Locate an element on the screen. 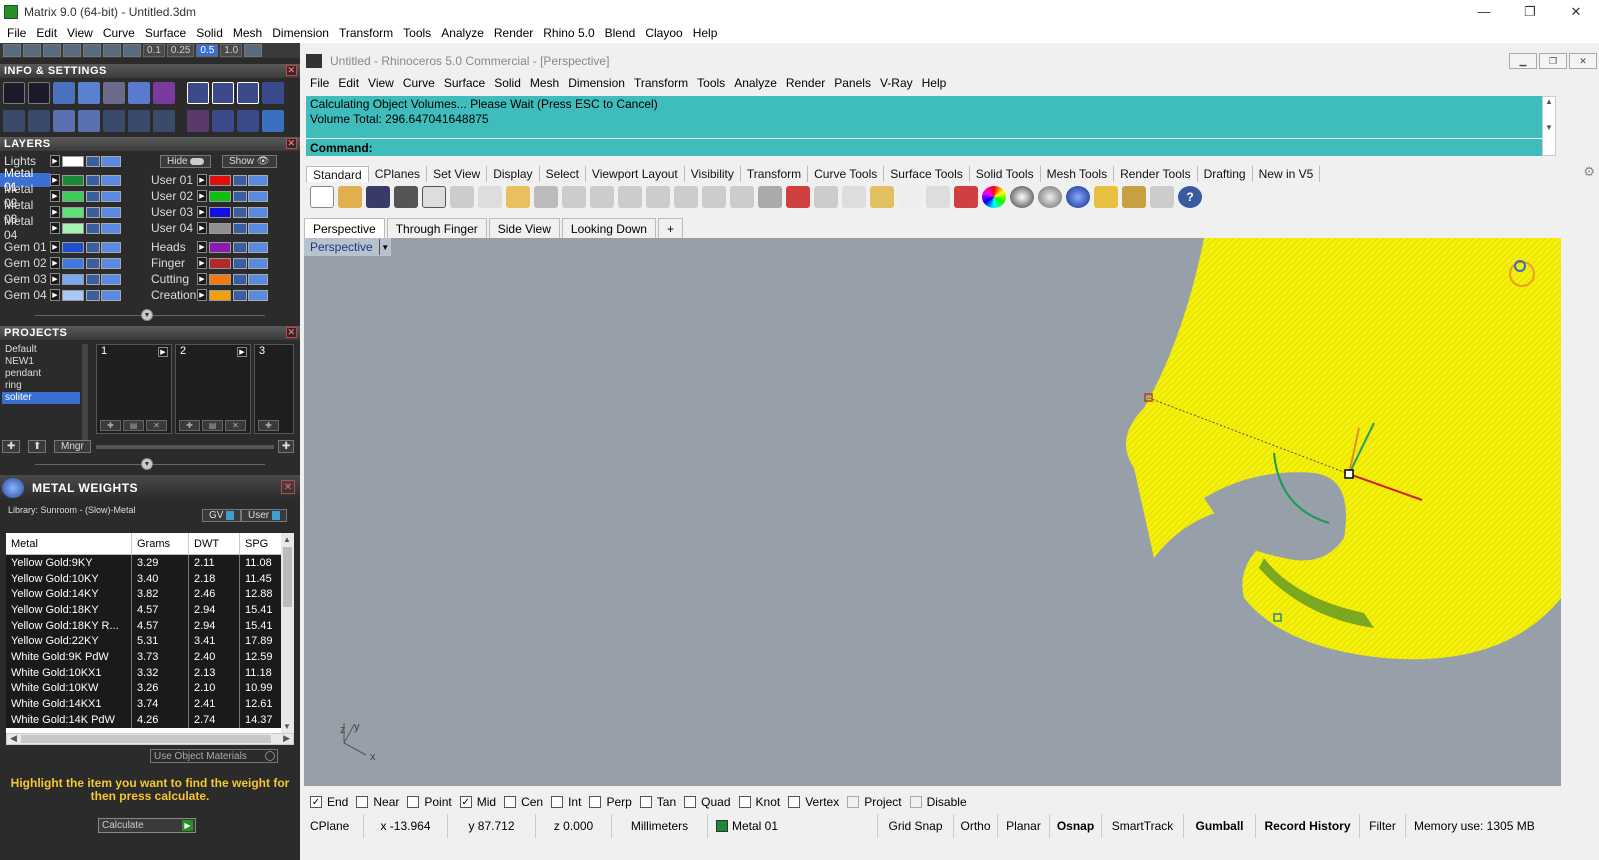  scroll-thumb is located at coordinates (287, 577).